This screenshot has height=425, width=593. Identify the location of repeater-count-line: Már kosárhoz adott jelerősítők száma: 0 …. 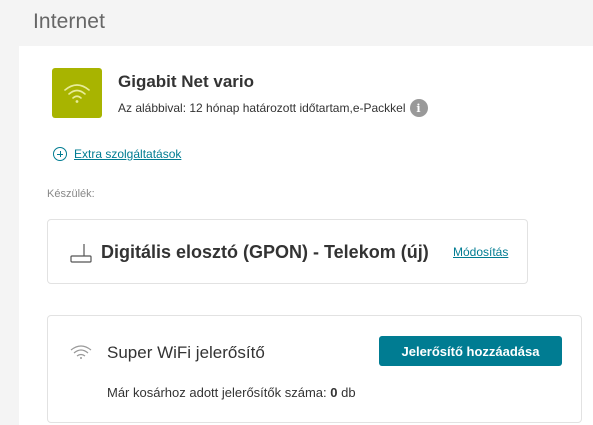
(231, 392).